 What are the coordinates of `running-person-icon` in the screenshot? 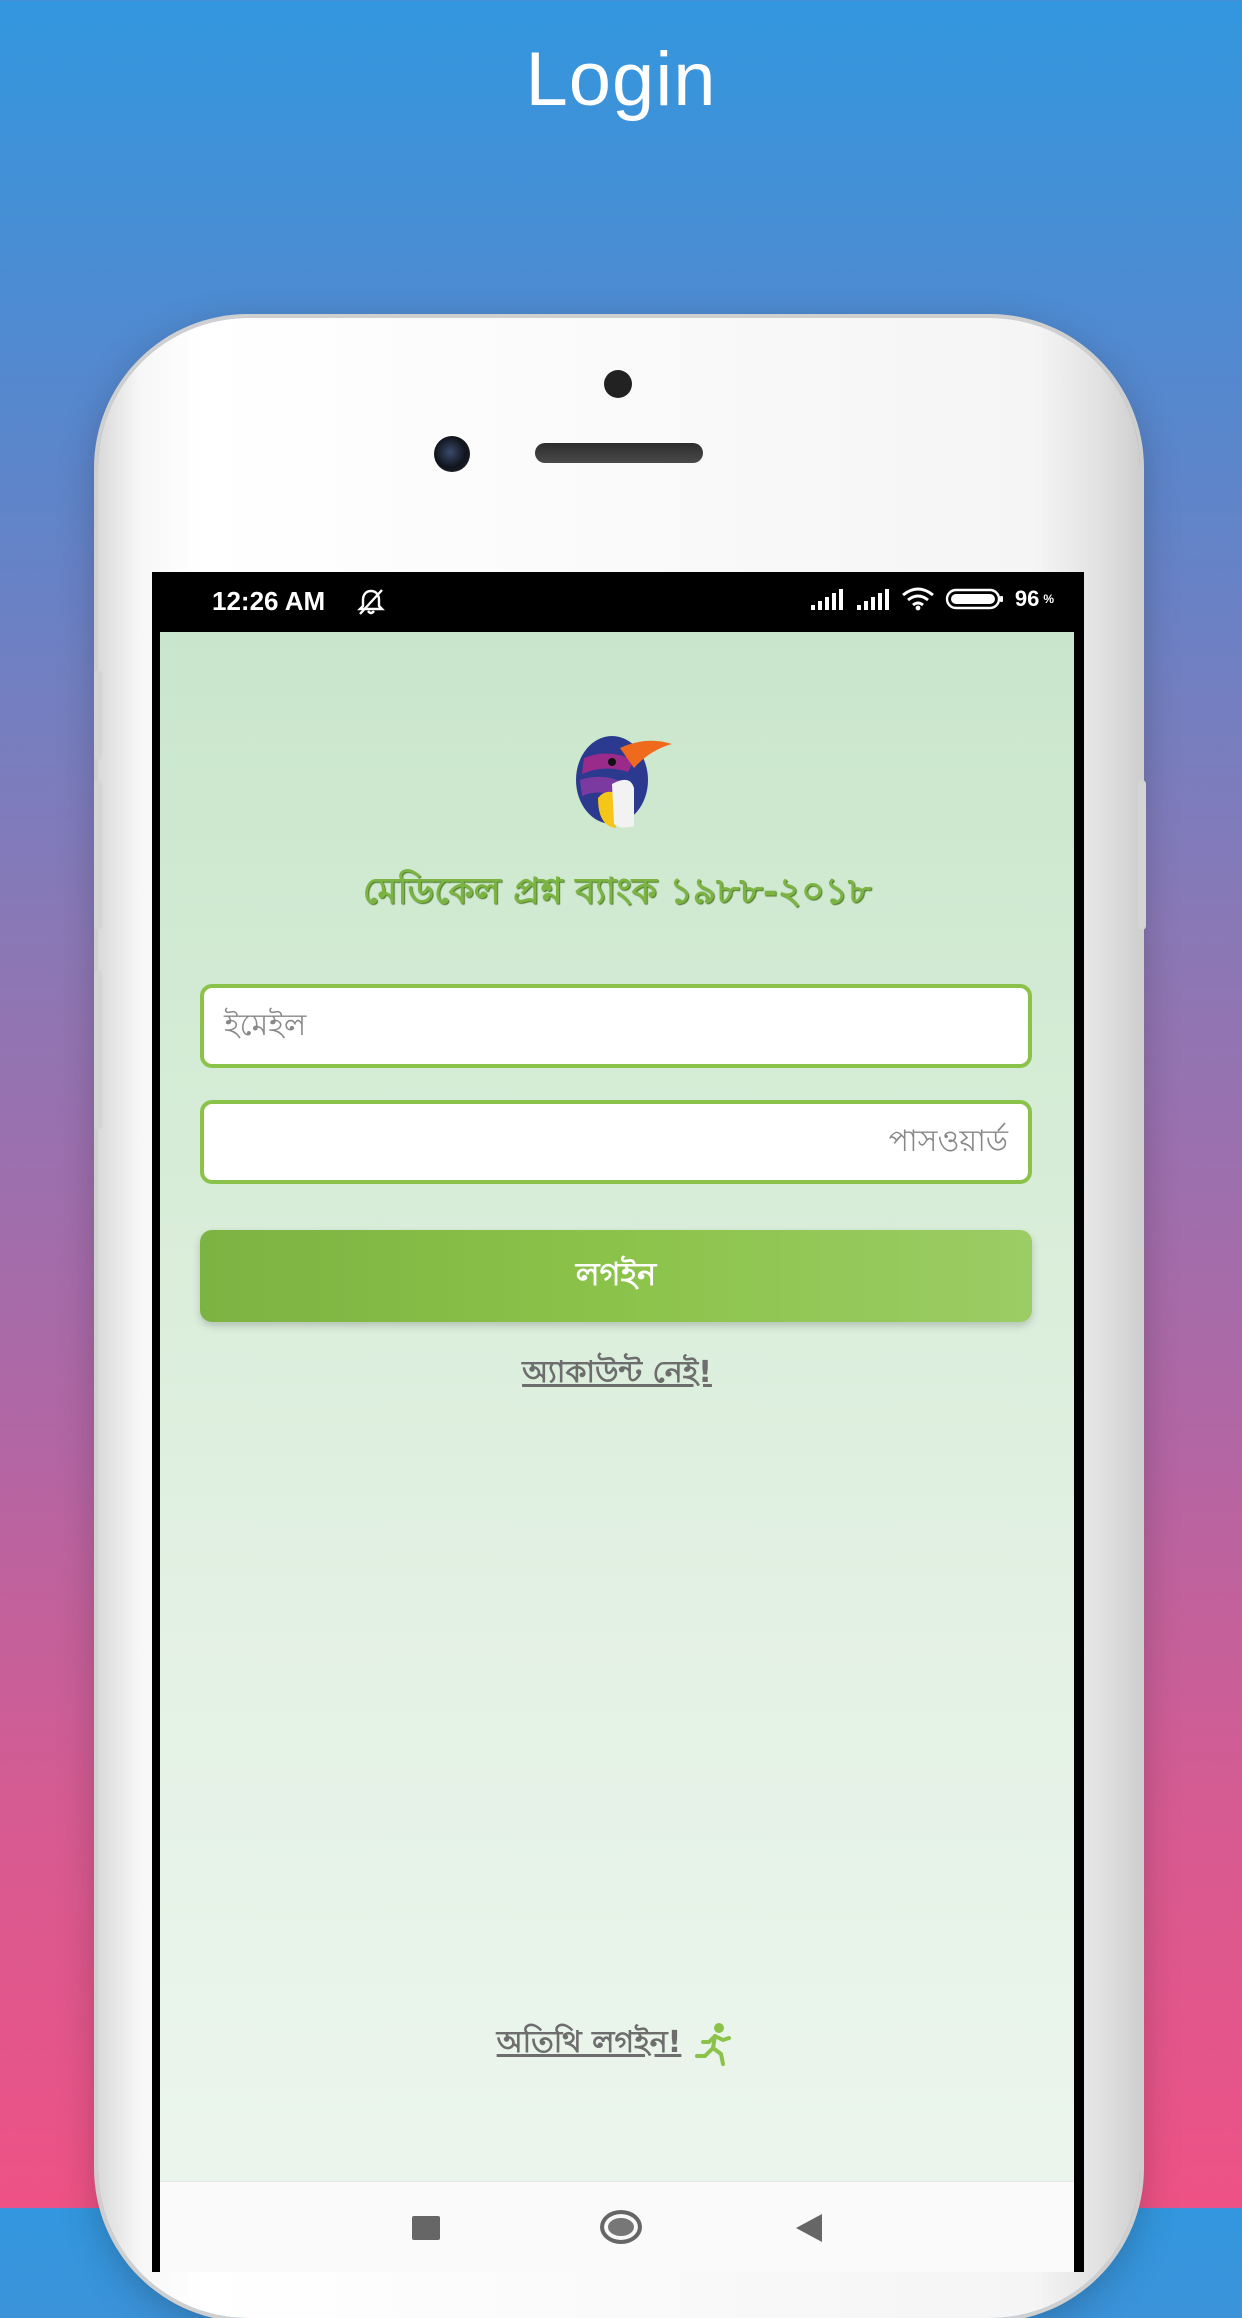 It's located at (715, 2044).